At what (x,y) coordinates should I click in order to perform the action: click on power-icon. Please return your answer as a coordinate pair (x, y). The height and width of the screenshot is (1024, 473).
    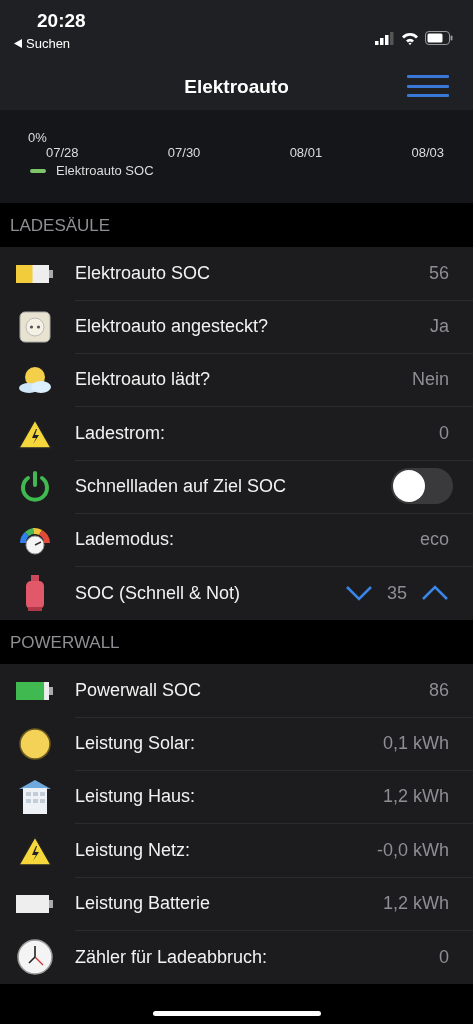
    Looking at the image, I should click on (35, 486).